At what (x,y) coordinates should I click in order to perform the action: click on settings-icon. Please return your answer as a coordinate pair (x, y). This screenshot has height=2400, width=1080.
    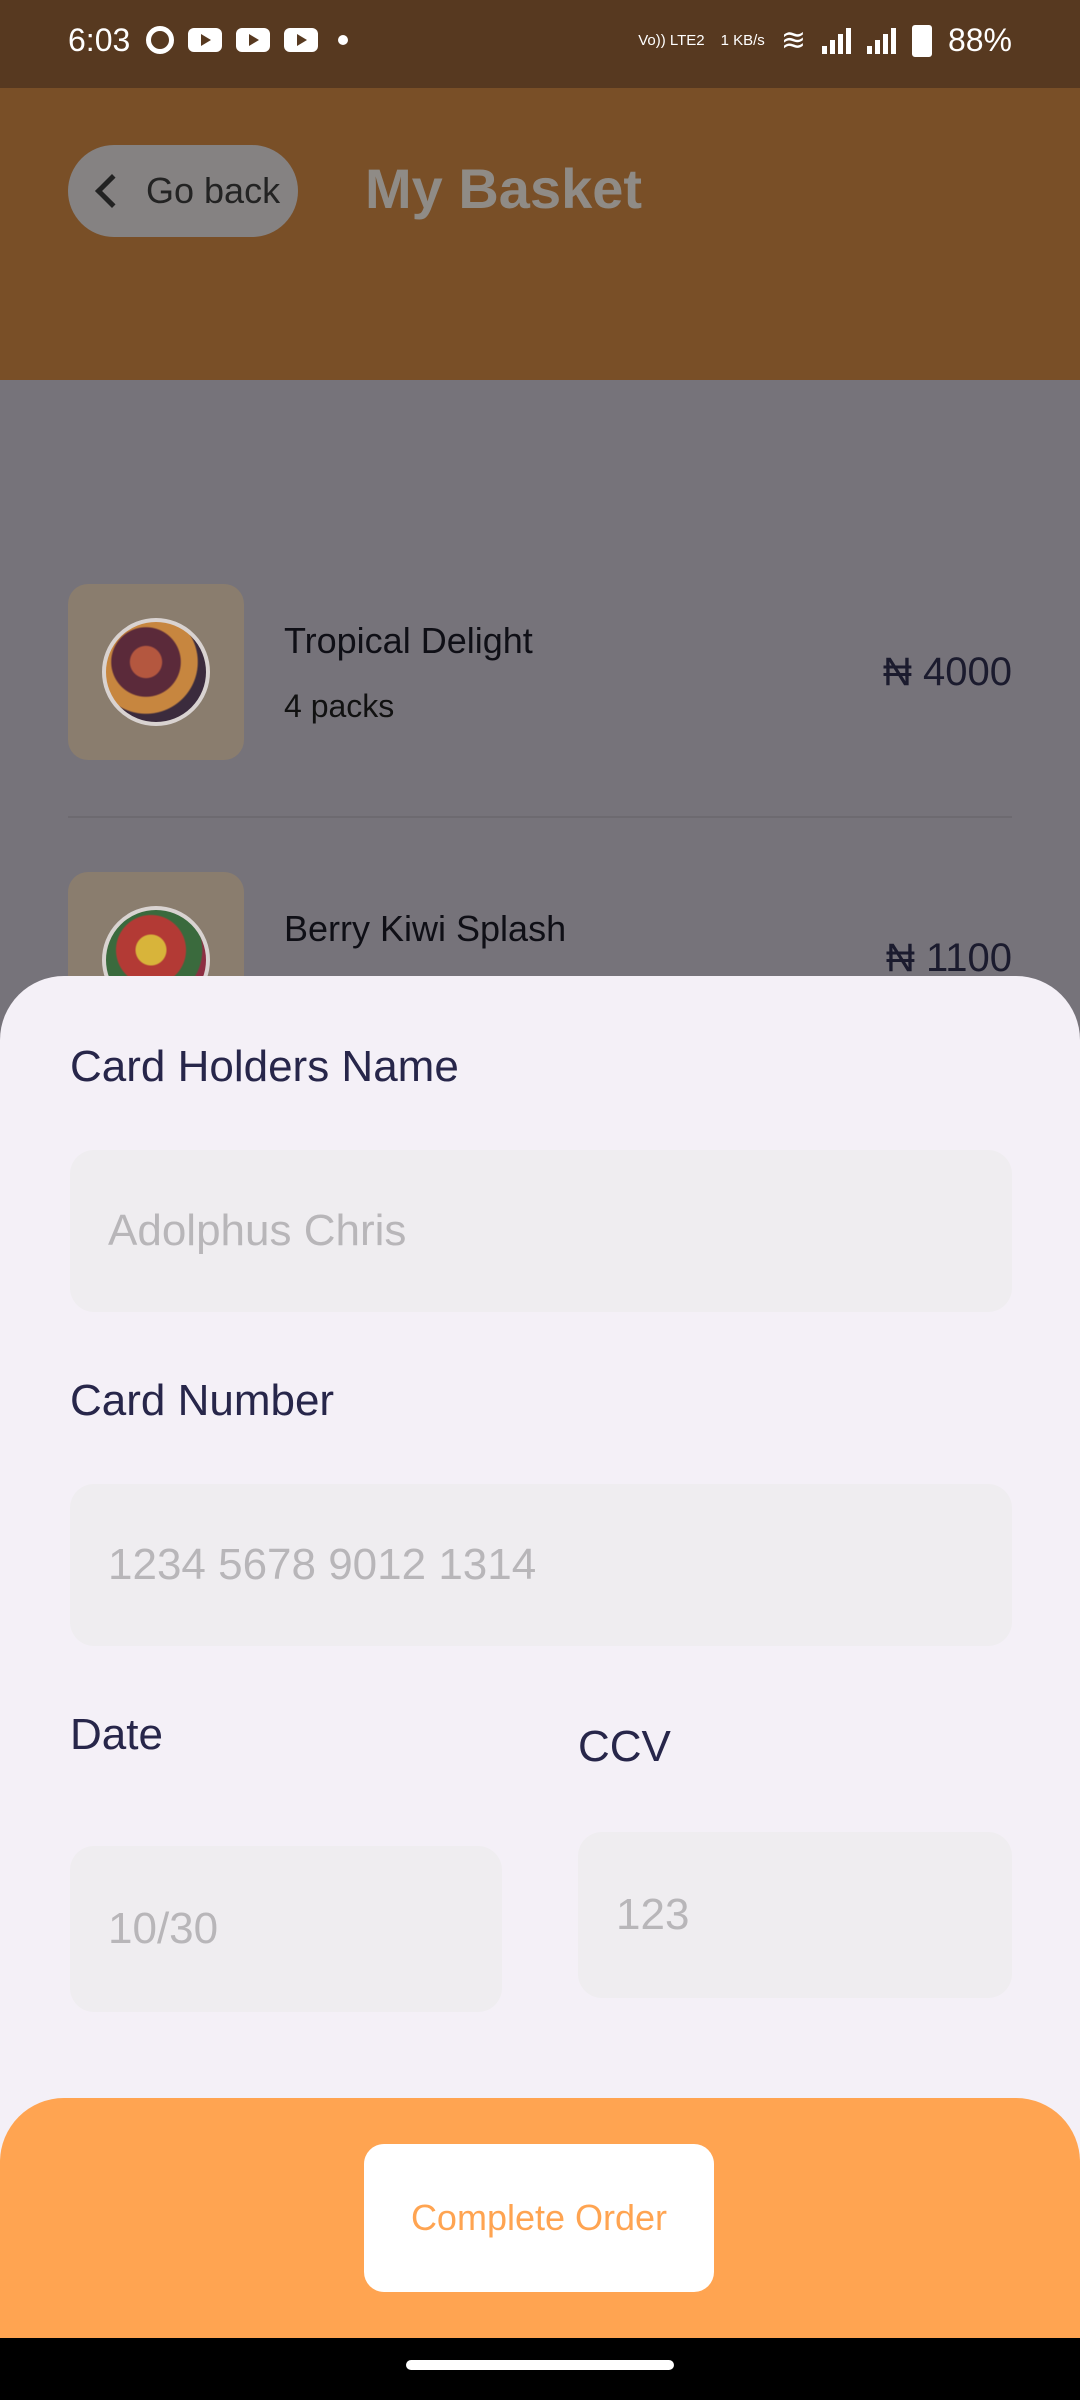
    Looking at the image, I should click on (160, 40).